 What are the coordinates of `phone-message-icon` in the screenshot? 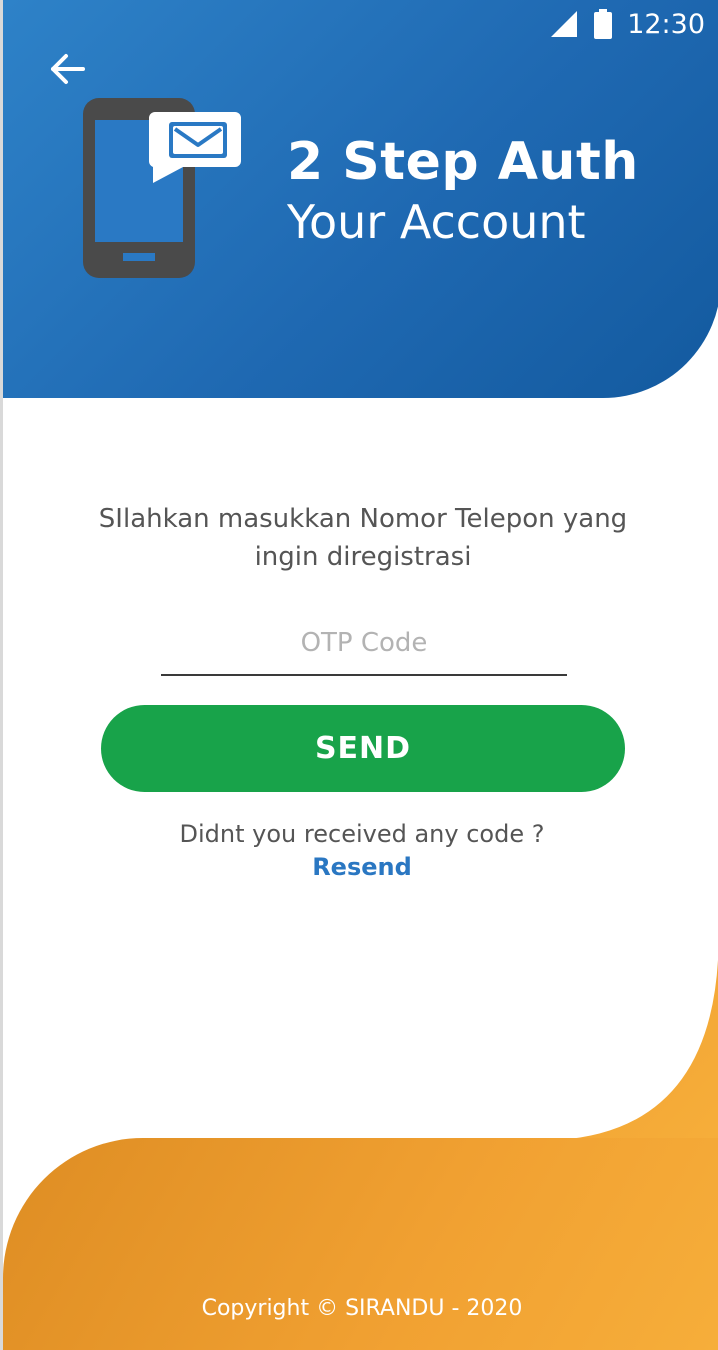 It's located at (162, 188).